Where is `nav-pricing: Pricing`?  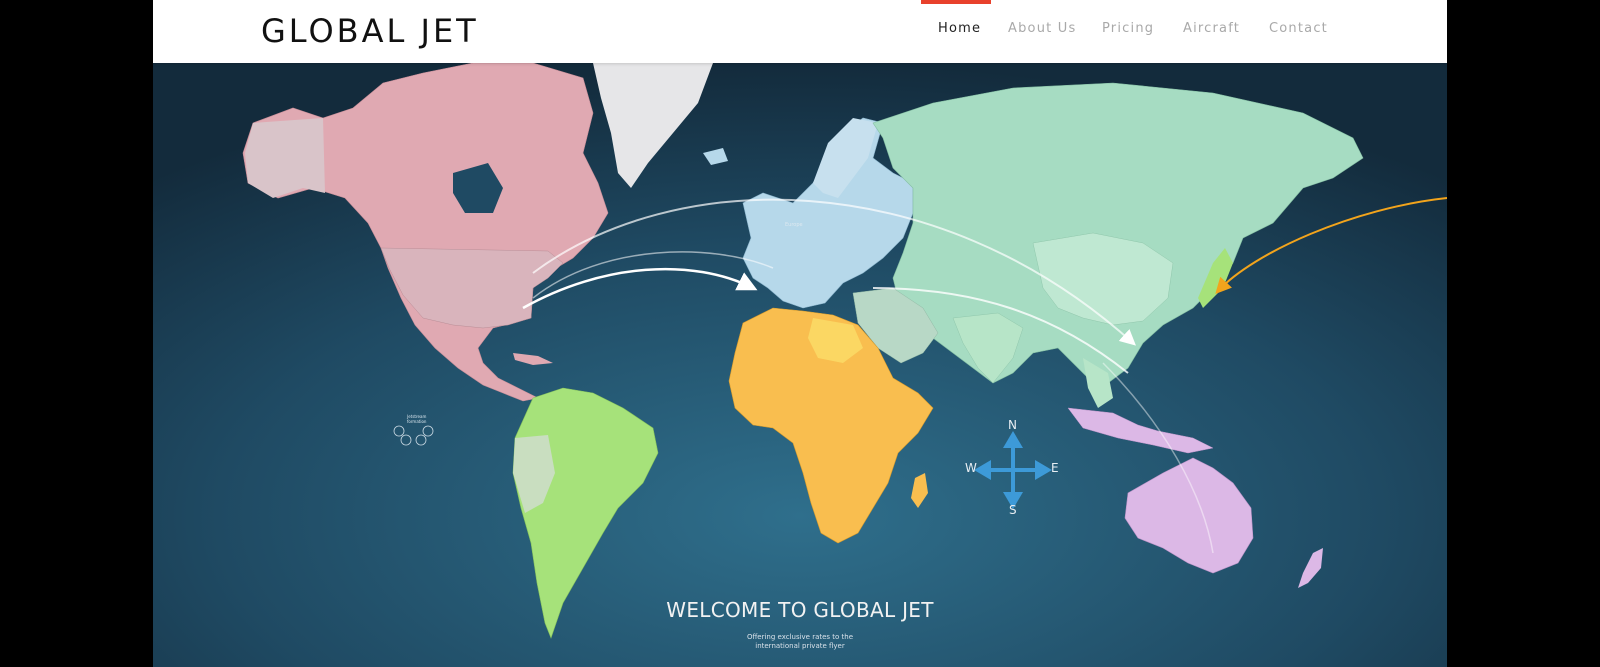
nav-pricing: Pricing is located at coordinates (1128, 28).